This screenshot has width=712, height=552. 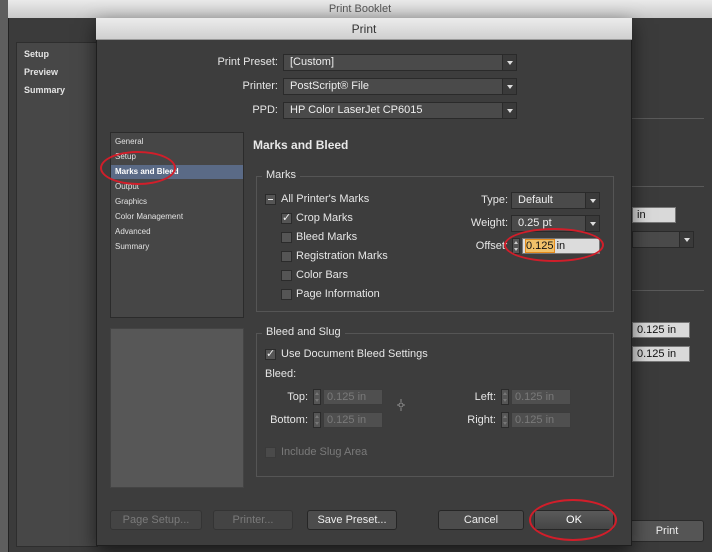 What do you see at coordinates (36, 54) in the screenshot?
I see `bg-sidebar-item-setup: Setup` at bounding box center [36, 54].